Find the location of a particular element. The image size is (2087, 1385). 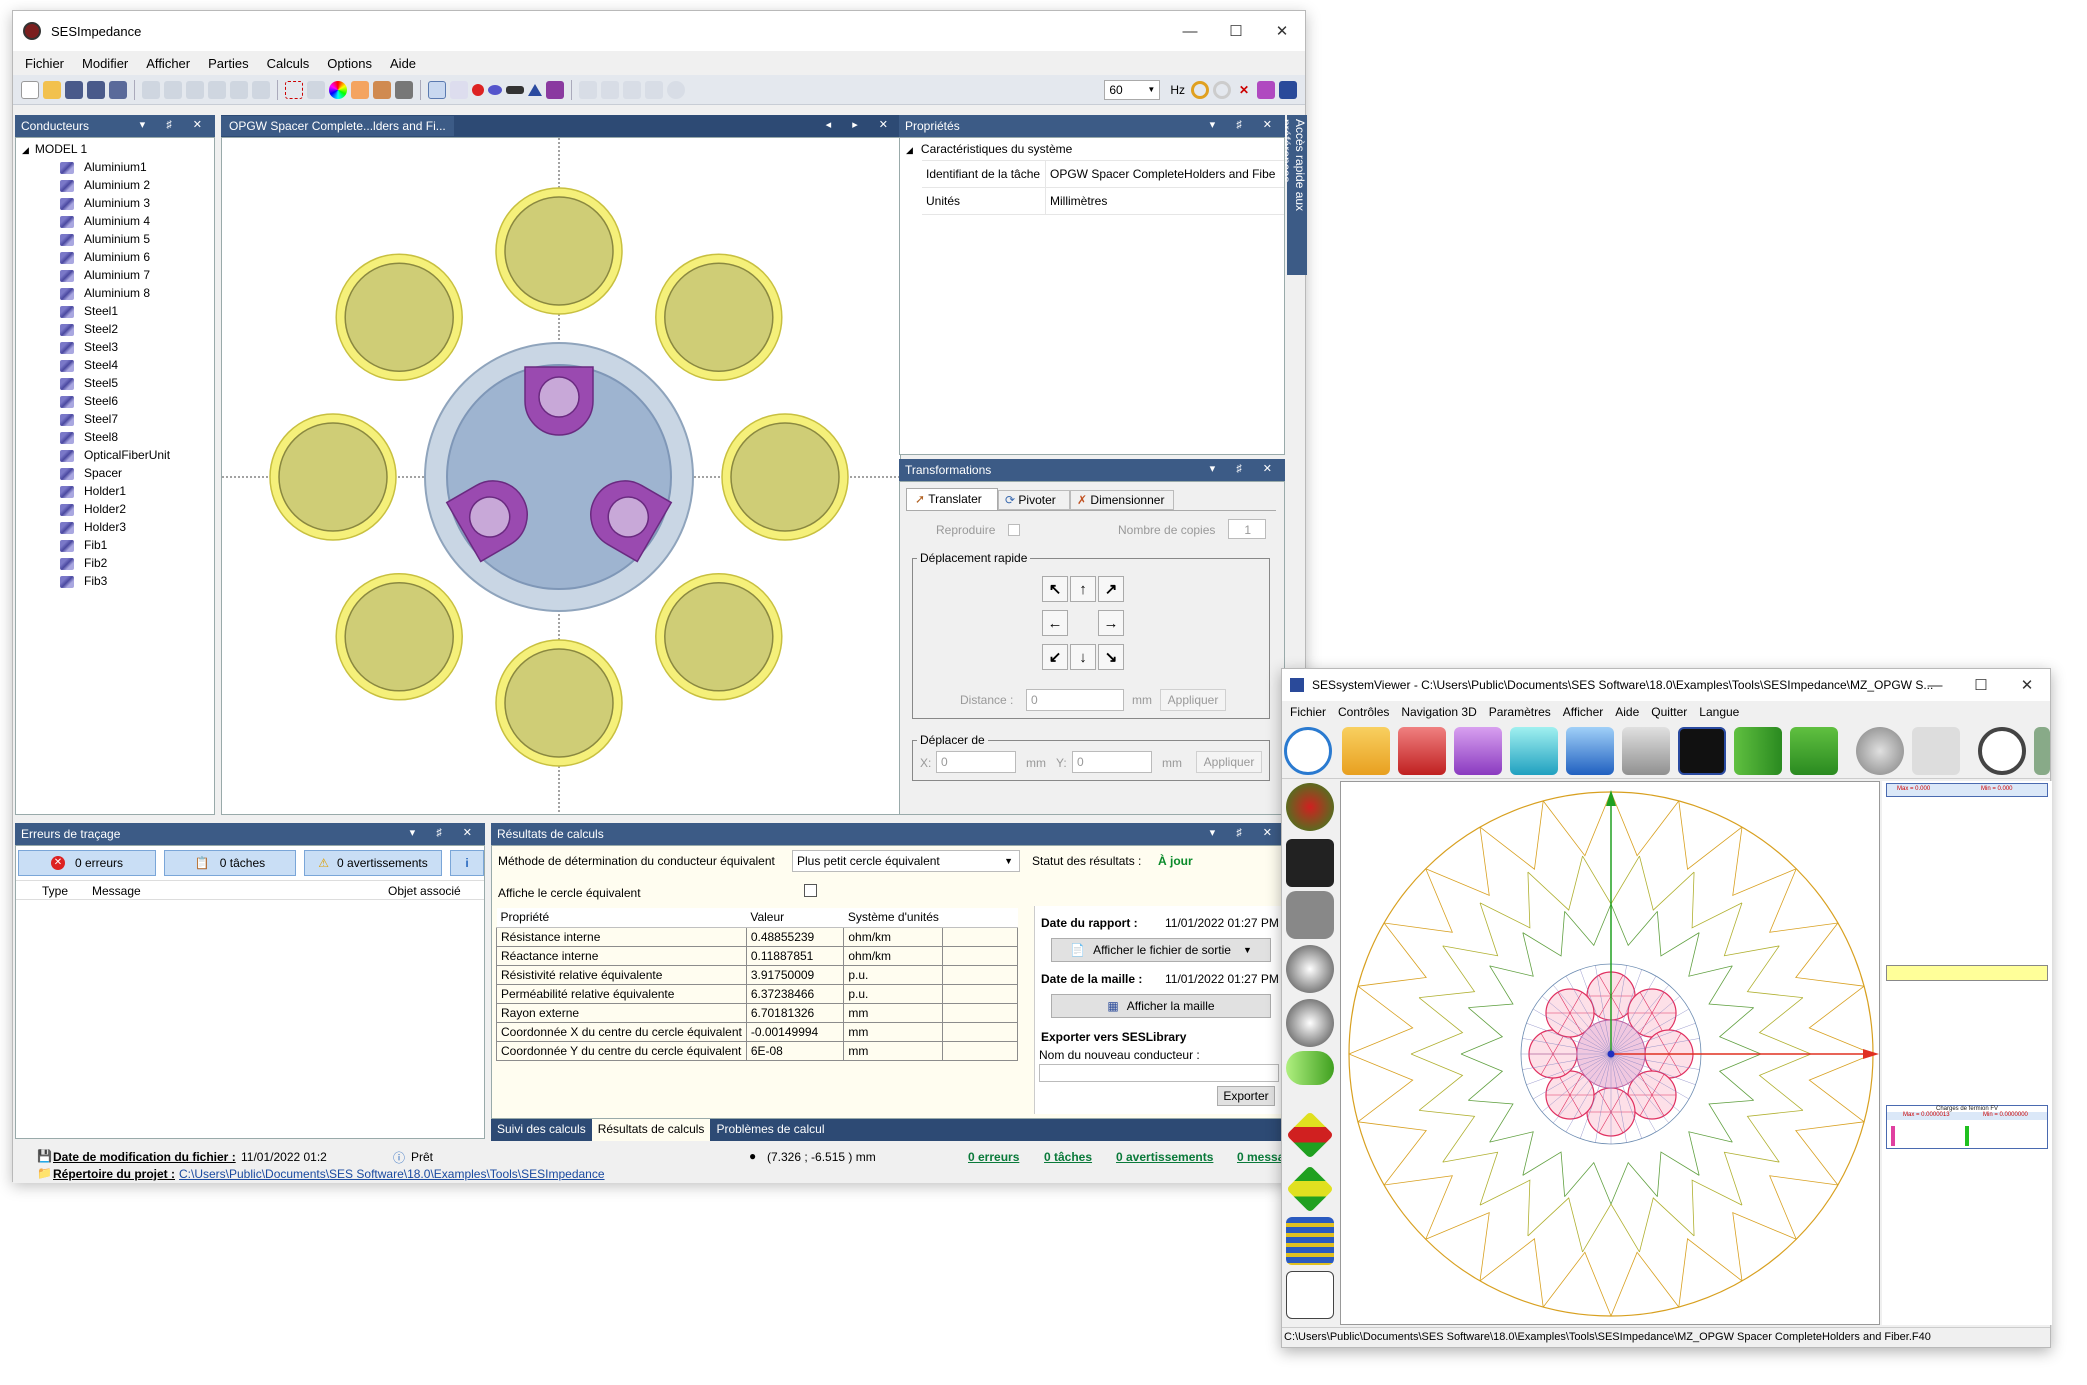

mesh-canvas is located at coordinates (1610, 1053).